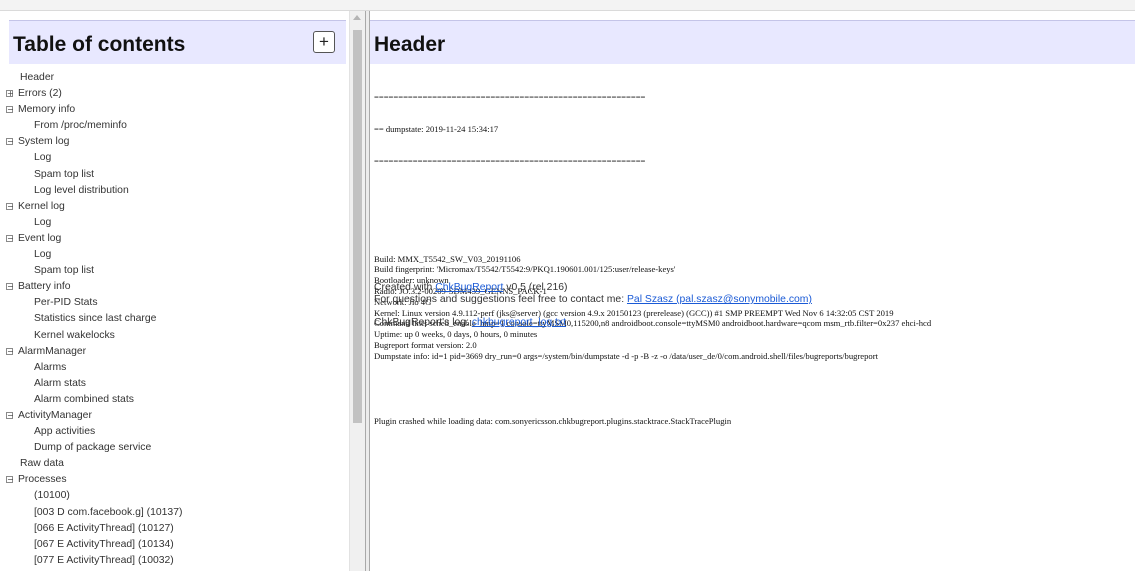 The height and width of the screenshot is (571, 1135). I want to click on toc-item-label: Alarm stats, so click(60, 383).